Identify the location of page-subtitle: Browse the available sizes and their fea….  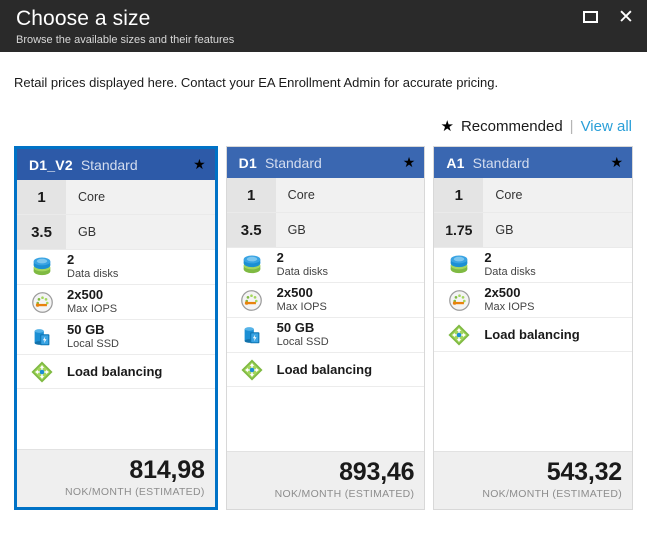
(125, 40).